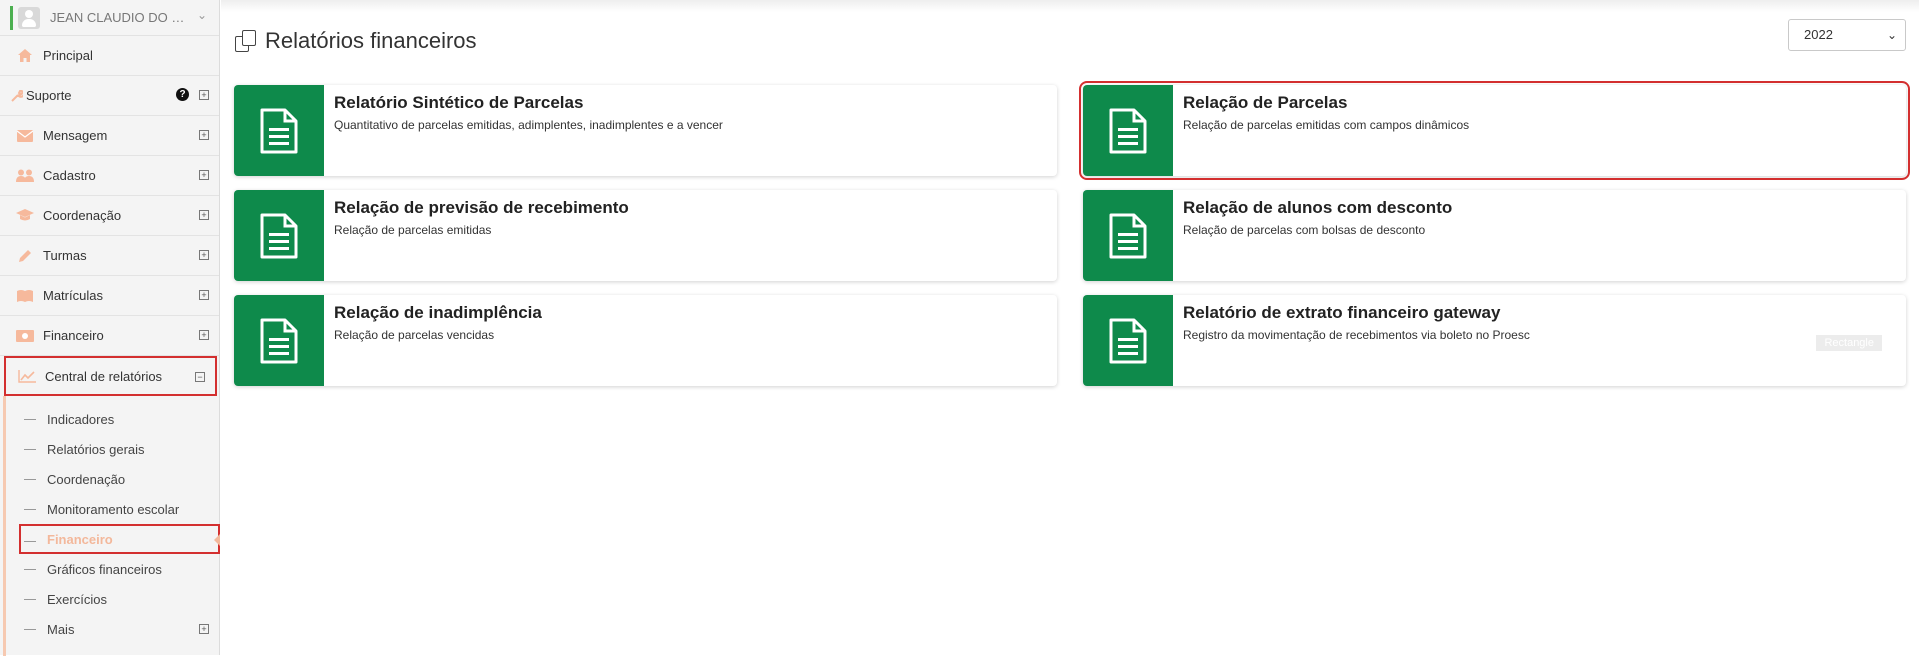 The image size is (1919, 656). Describe the element at coordinates (459, 102) in the screenshot. I see `card-title: Relatório Sintético de Parcelas` at that location.